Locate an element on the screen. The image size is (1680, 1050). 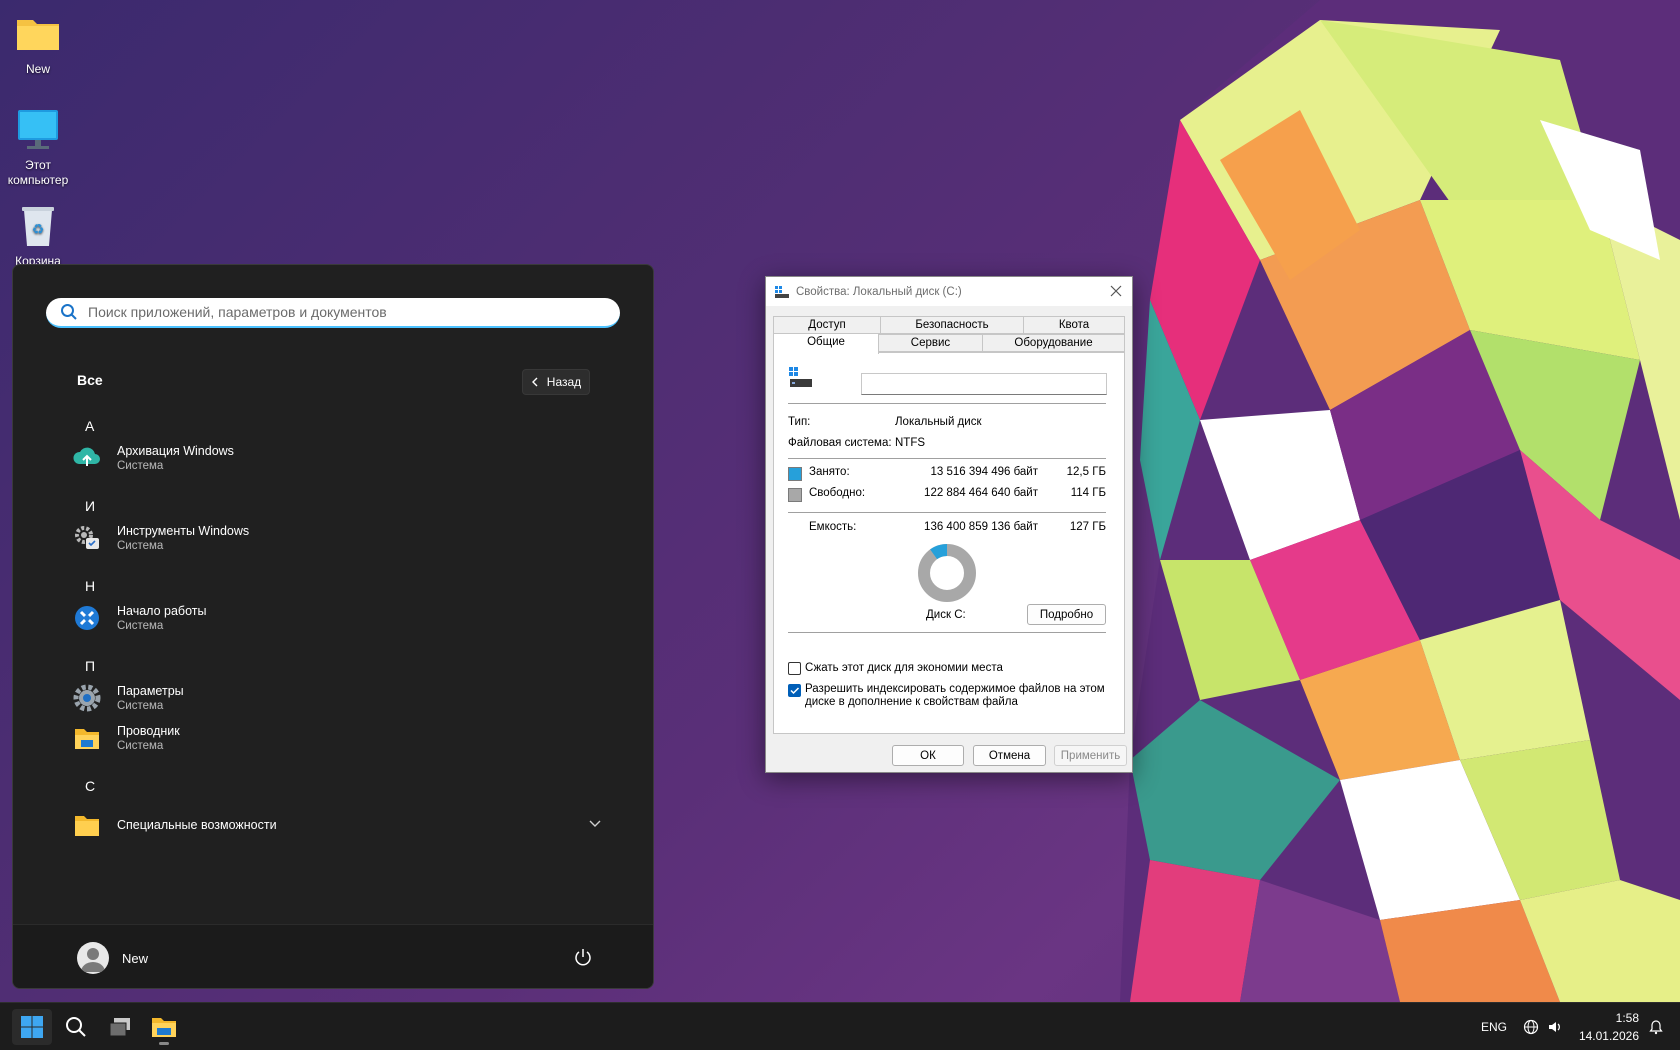
type-value: Локальный диск is located at coordinates (938, 422).